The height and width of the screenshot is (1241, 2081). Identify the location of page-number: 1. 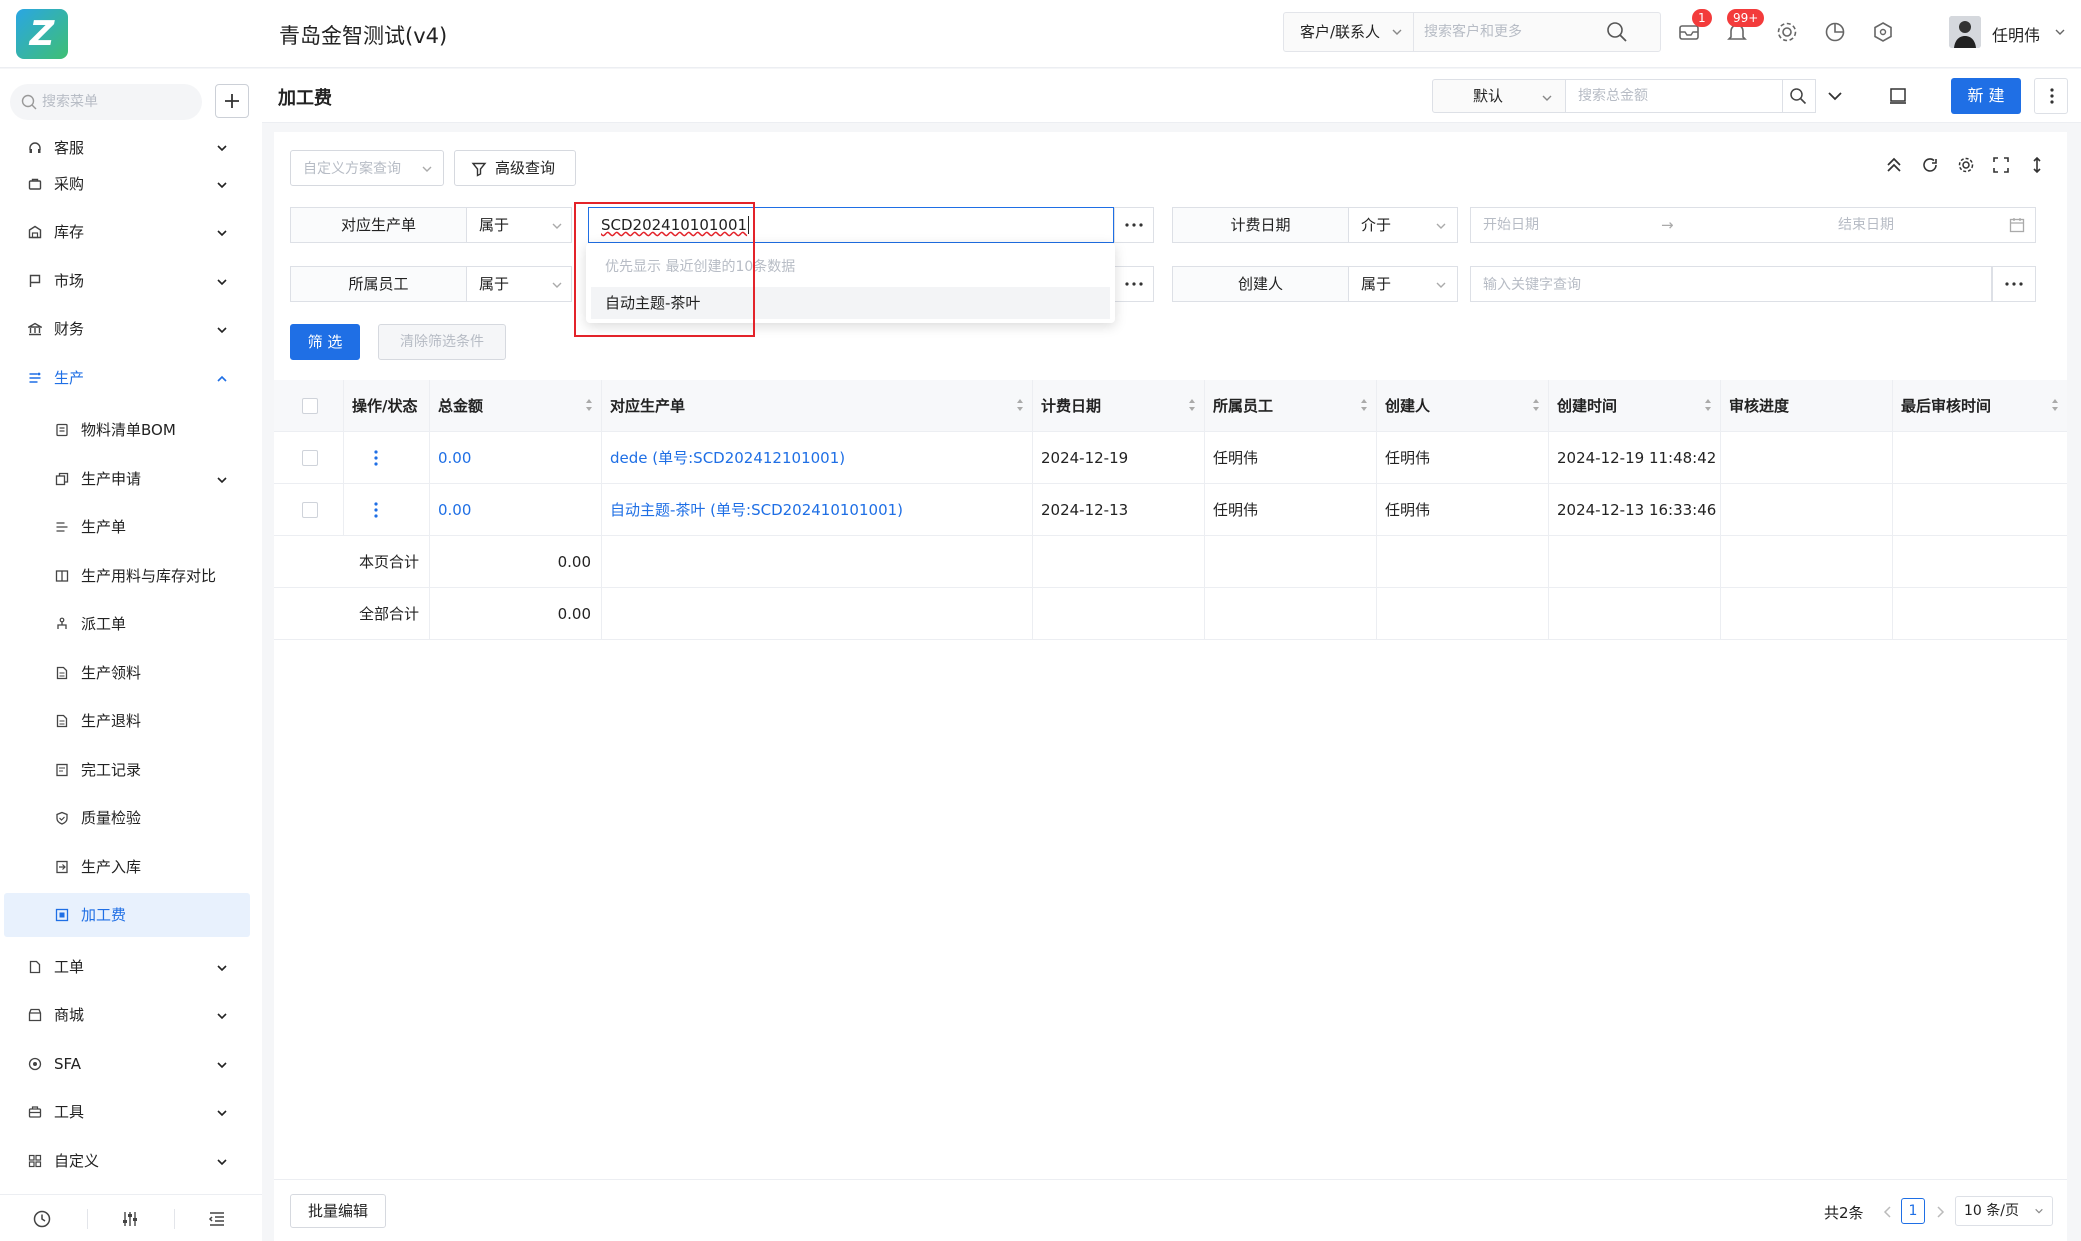
(1913, 1211).